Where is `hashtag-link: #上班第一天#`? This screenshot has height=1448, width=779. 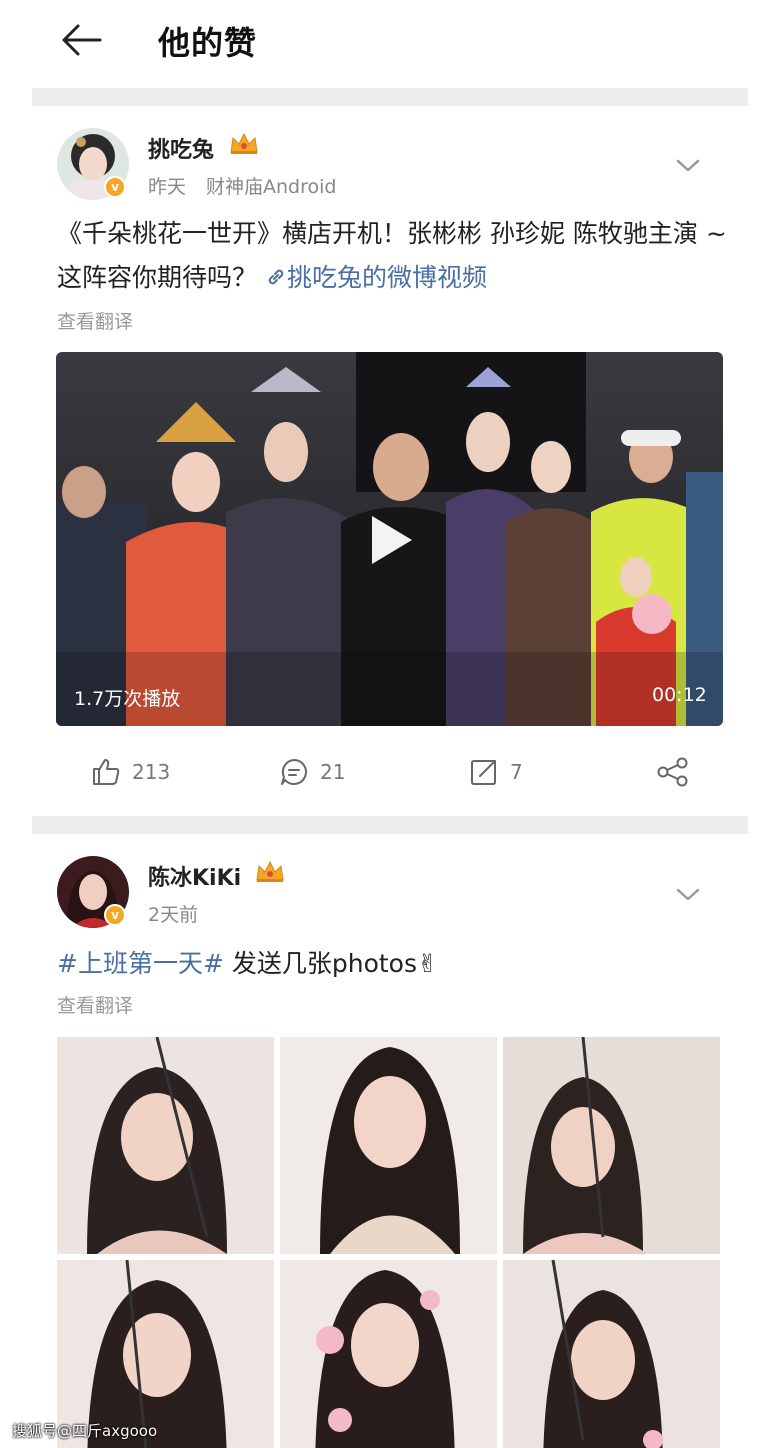 hashtag-link: #上班第一天# is located at coordinates (140, 963).